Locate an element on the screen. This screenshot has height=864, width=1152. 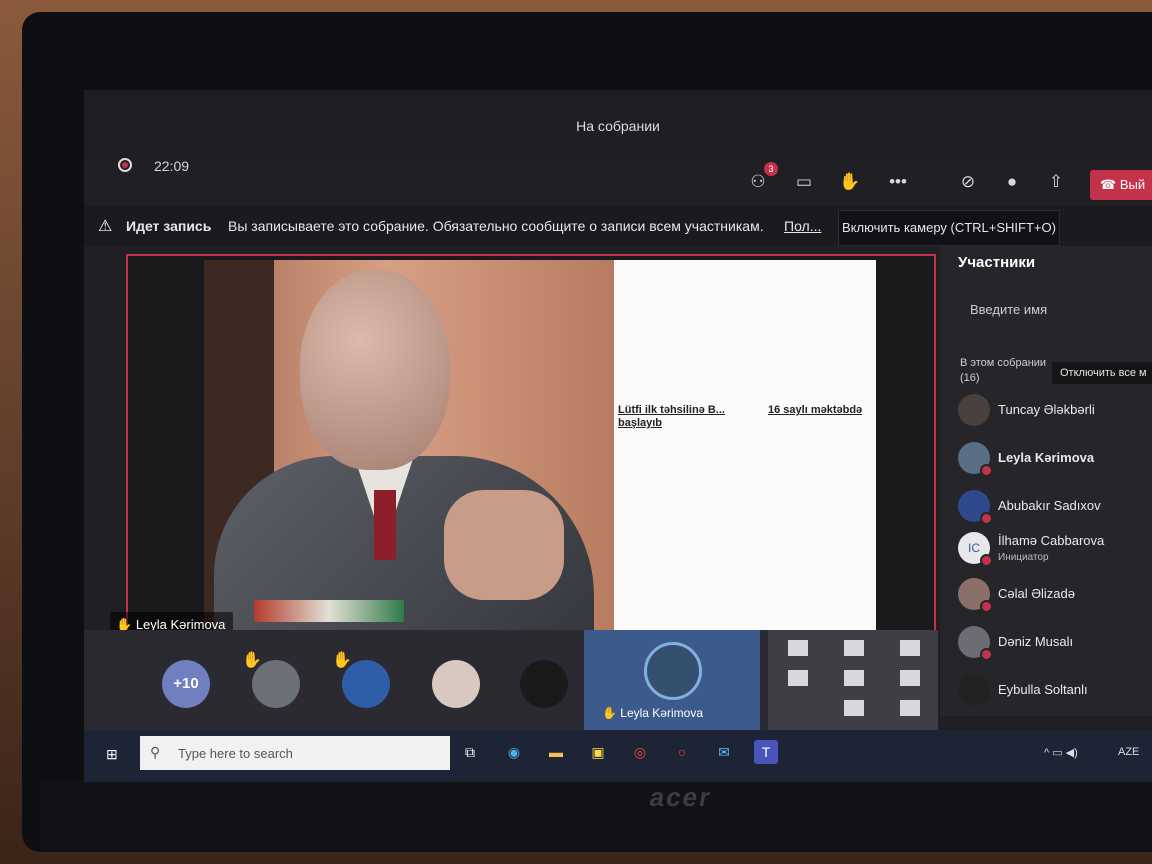
participant-row: Dəniz Musalı is located at coordinates (1055, 642).